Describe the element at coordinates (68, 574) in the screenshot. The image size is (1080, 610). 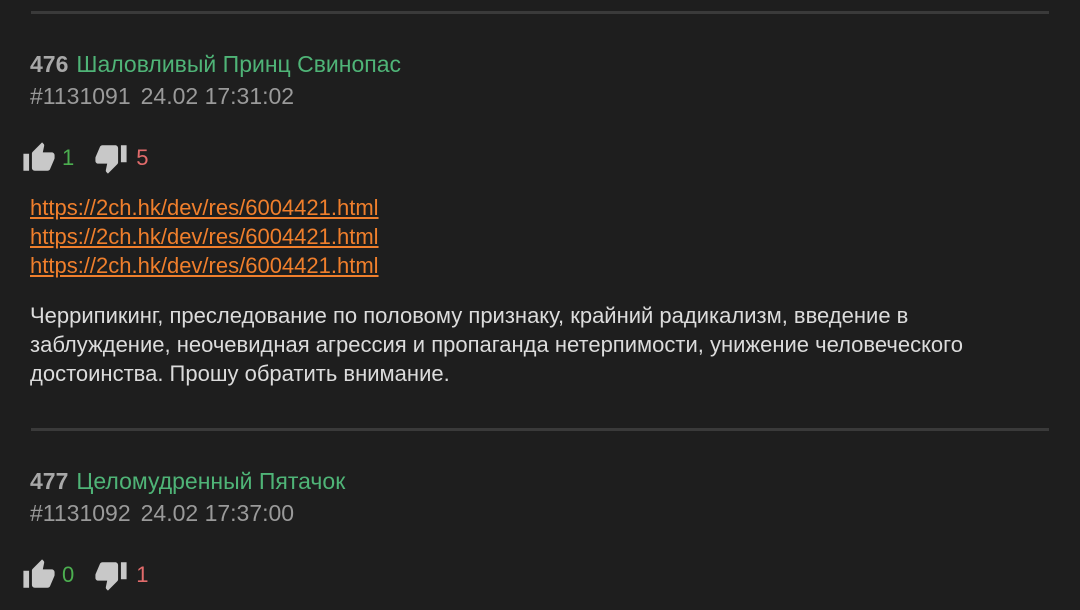
I see `like-count: 0` at that location.